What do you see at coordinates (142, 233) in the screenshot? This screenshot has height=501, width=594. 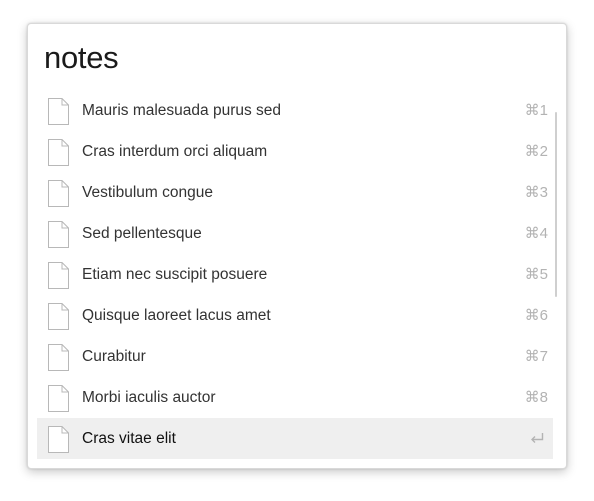 I see `result-title: Sed pellentesque` at bounding box center [142, 233].